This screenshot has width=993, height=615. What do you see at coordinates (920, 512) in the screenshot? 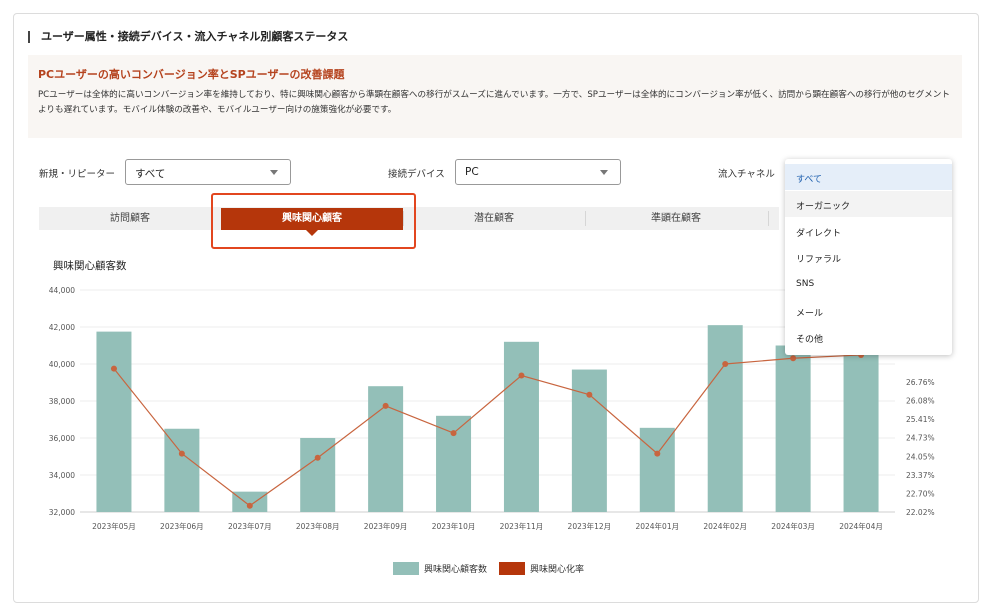
I see `y-right-tick-label: 22.02%` at bounding box center [920, 512].